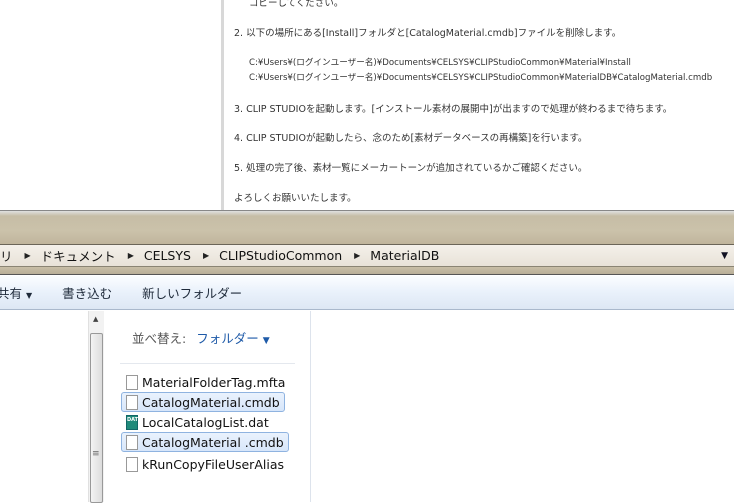  I want to click on doc-line: 5. 処理の完了後、素材一覧にメーカートーンが追加されているかご確認ください。, so click(411, 168).